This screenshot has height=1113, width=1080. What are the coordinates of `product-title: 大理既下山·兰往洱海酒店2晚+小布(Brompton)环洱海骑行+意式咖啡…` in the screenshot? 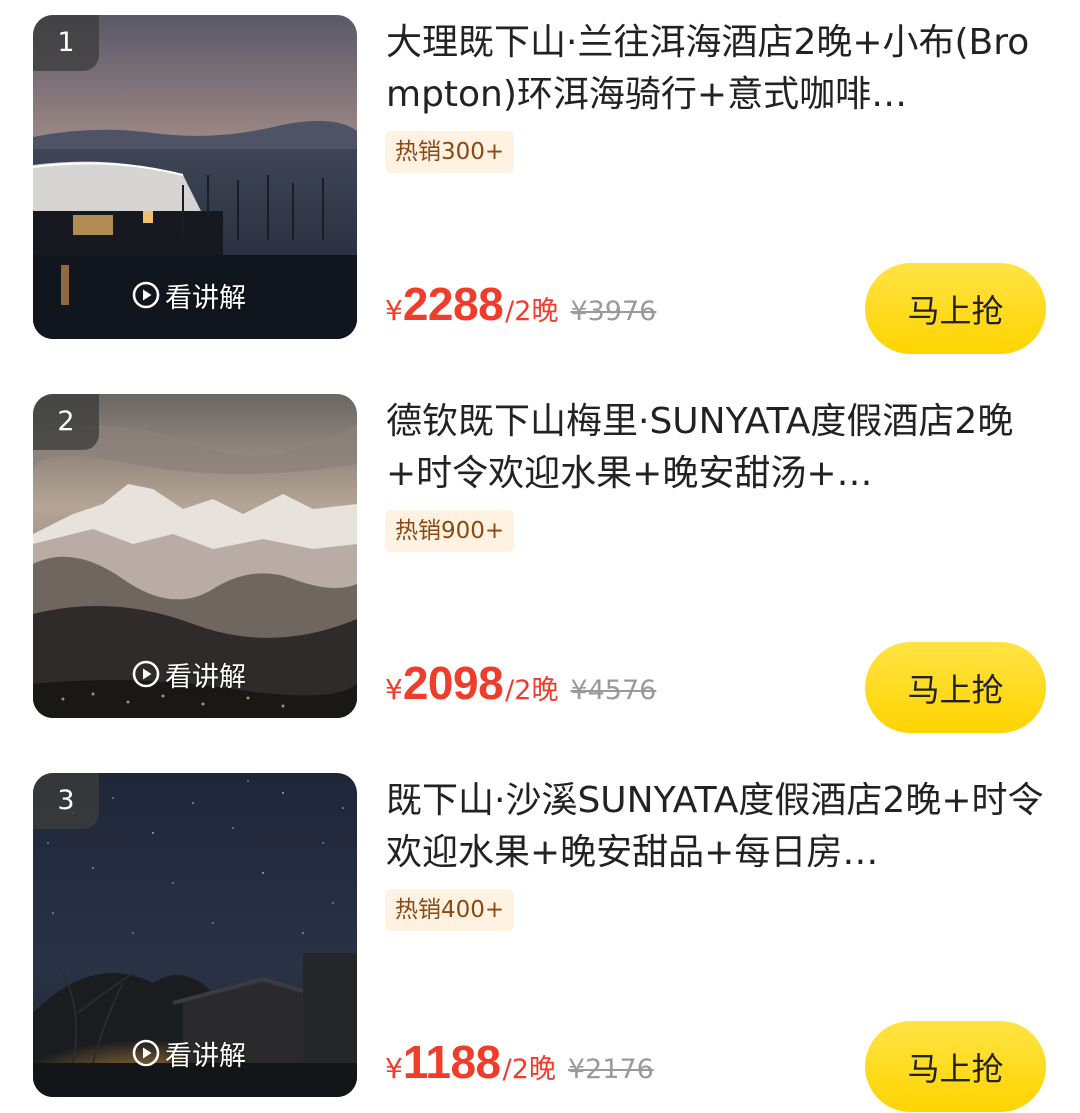 It's located at (718, 69).